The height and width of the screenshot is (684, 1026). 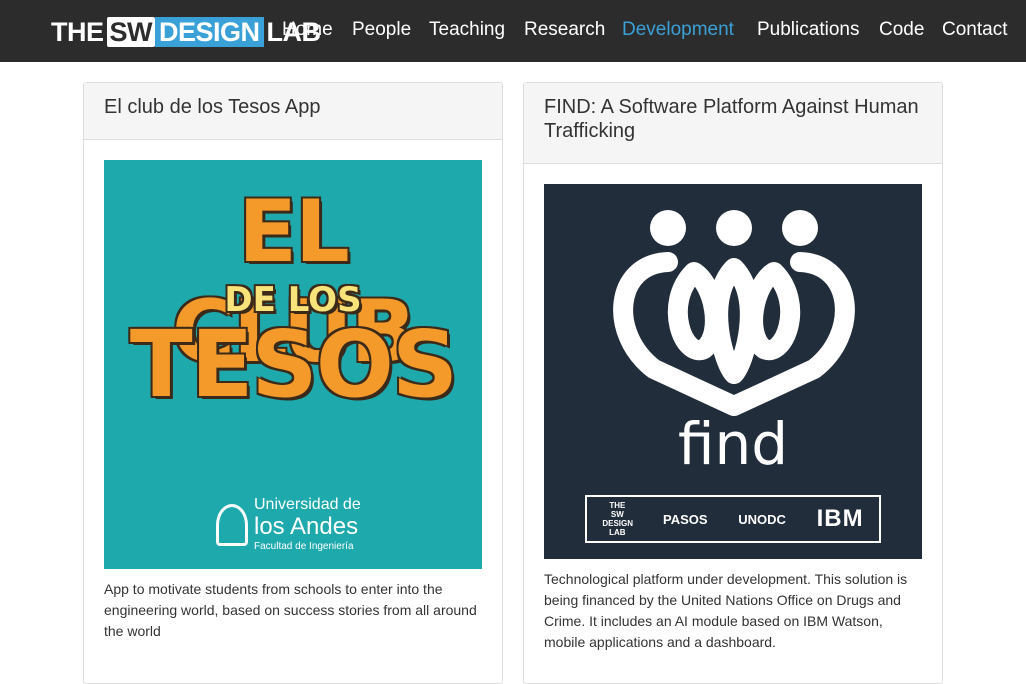 I want to click on nav-research: Research, so click(x=564, y=30).